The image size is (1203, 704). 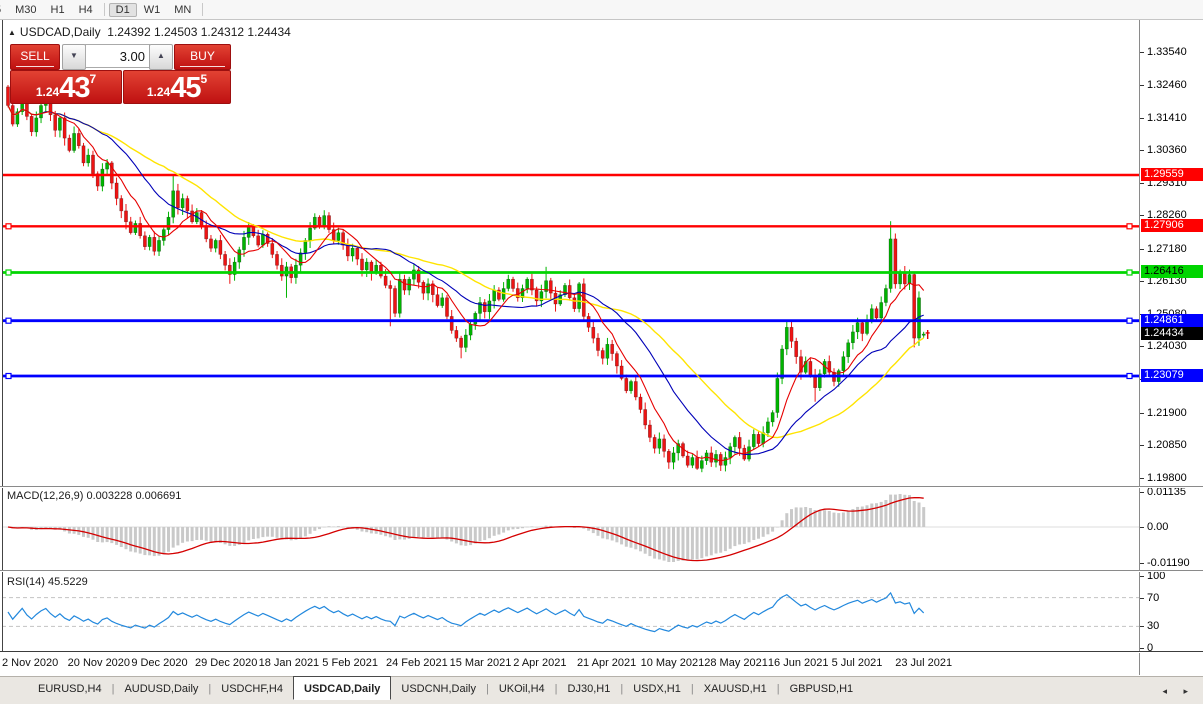 What do you see at coordinates (199, 32) in the screenshot?
I see `ohlc-values: 1.24392 1.24503 1.24312 1.24434` at bounding box center [199, 32].